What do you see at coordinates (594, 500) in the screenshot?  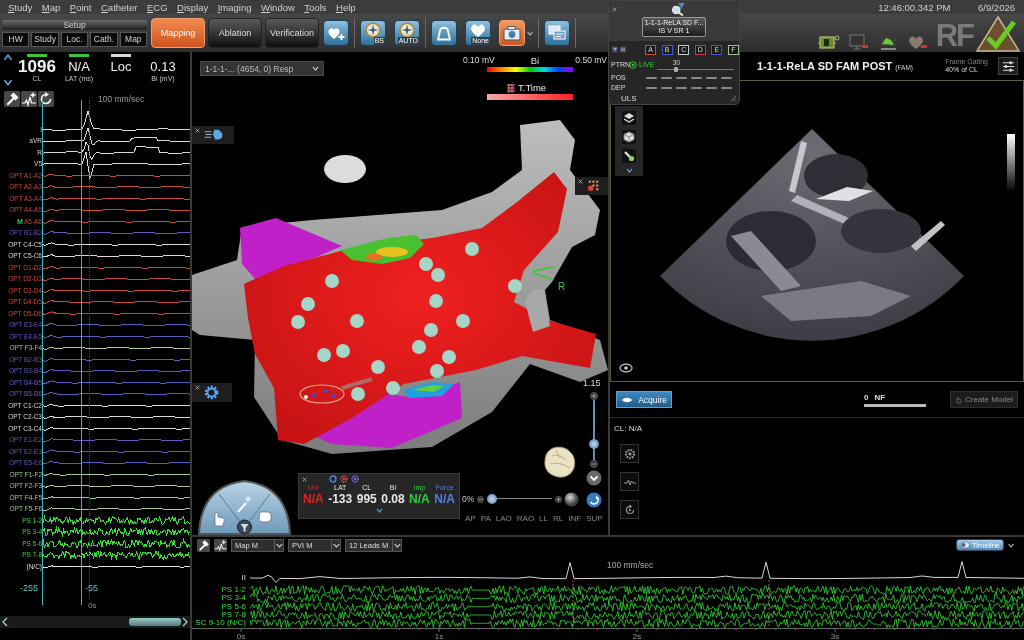 I see `rotate-button` at bounding box center [594, 500].